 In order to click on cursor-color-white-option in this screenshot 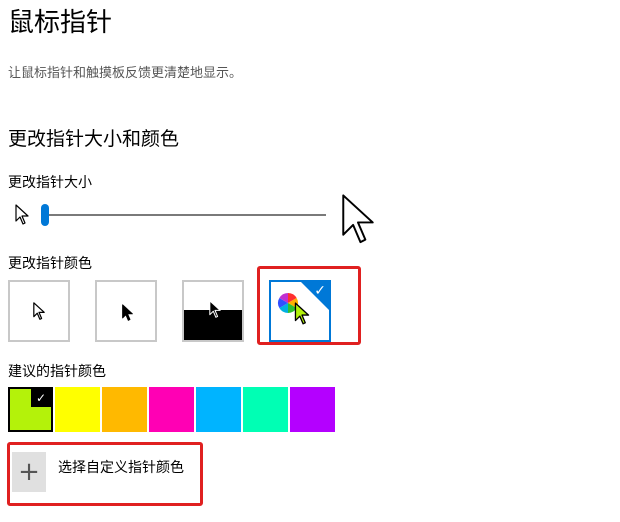, I will do `click(39, 311)`.